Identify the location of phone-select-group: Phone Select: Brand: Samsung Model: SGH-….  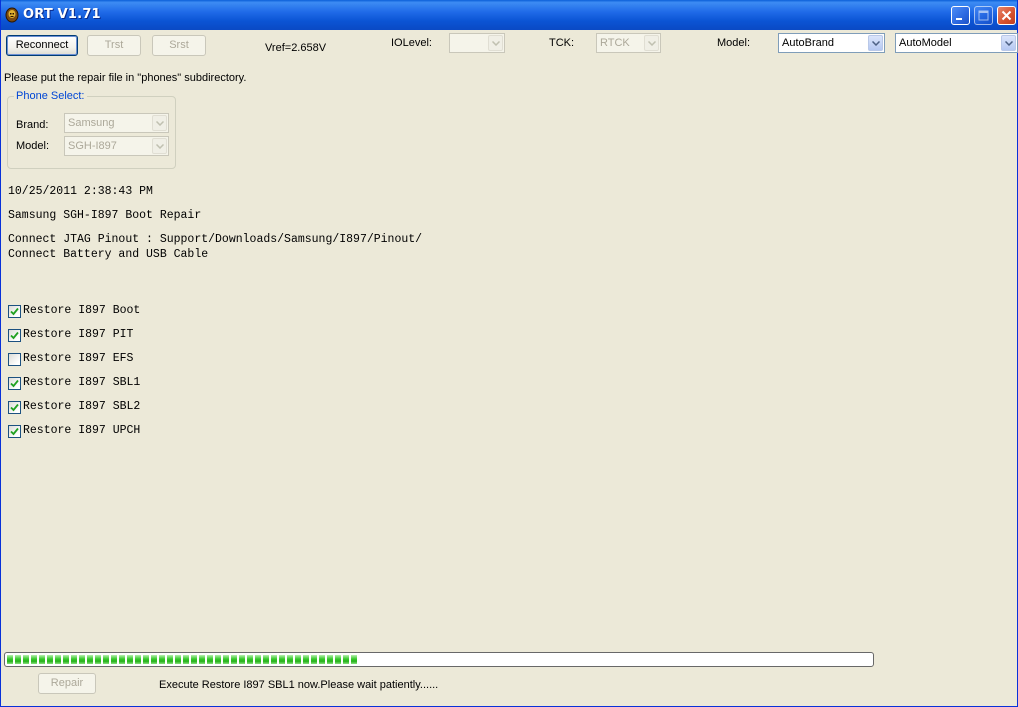
(91, 129).